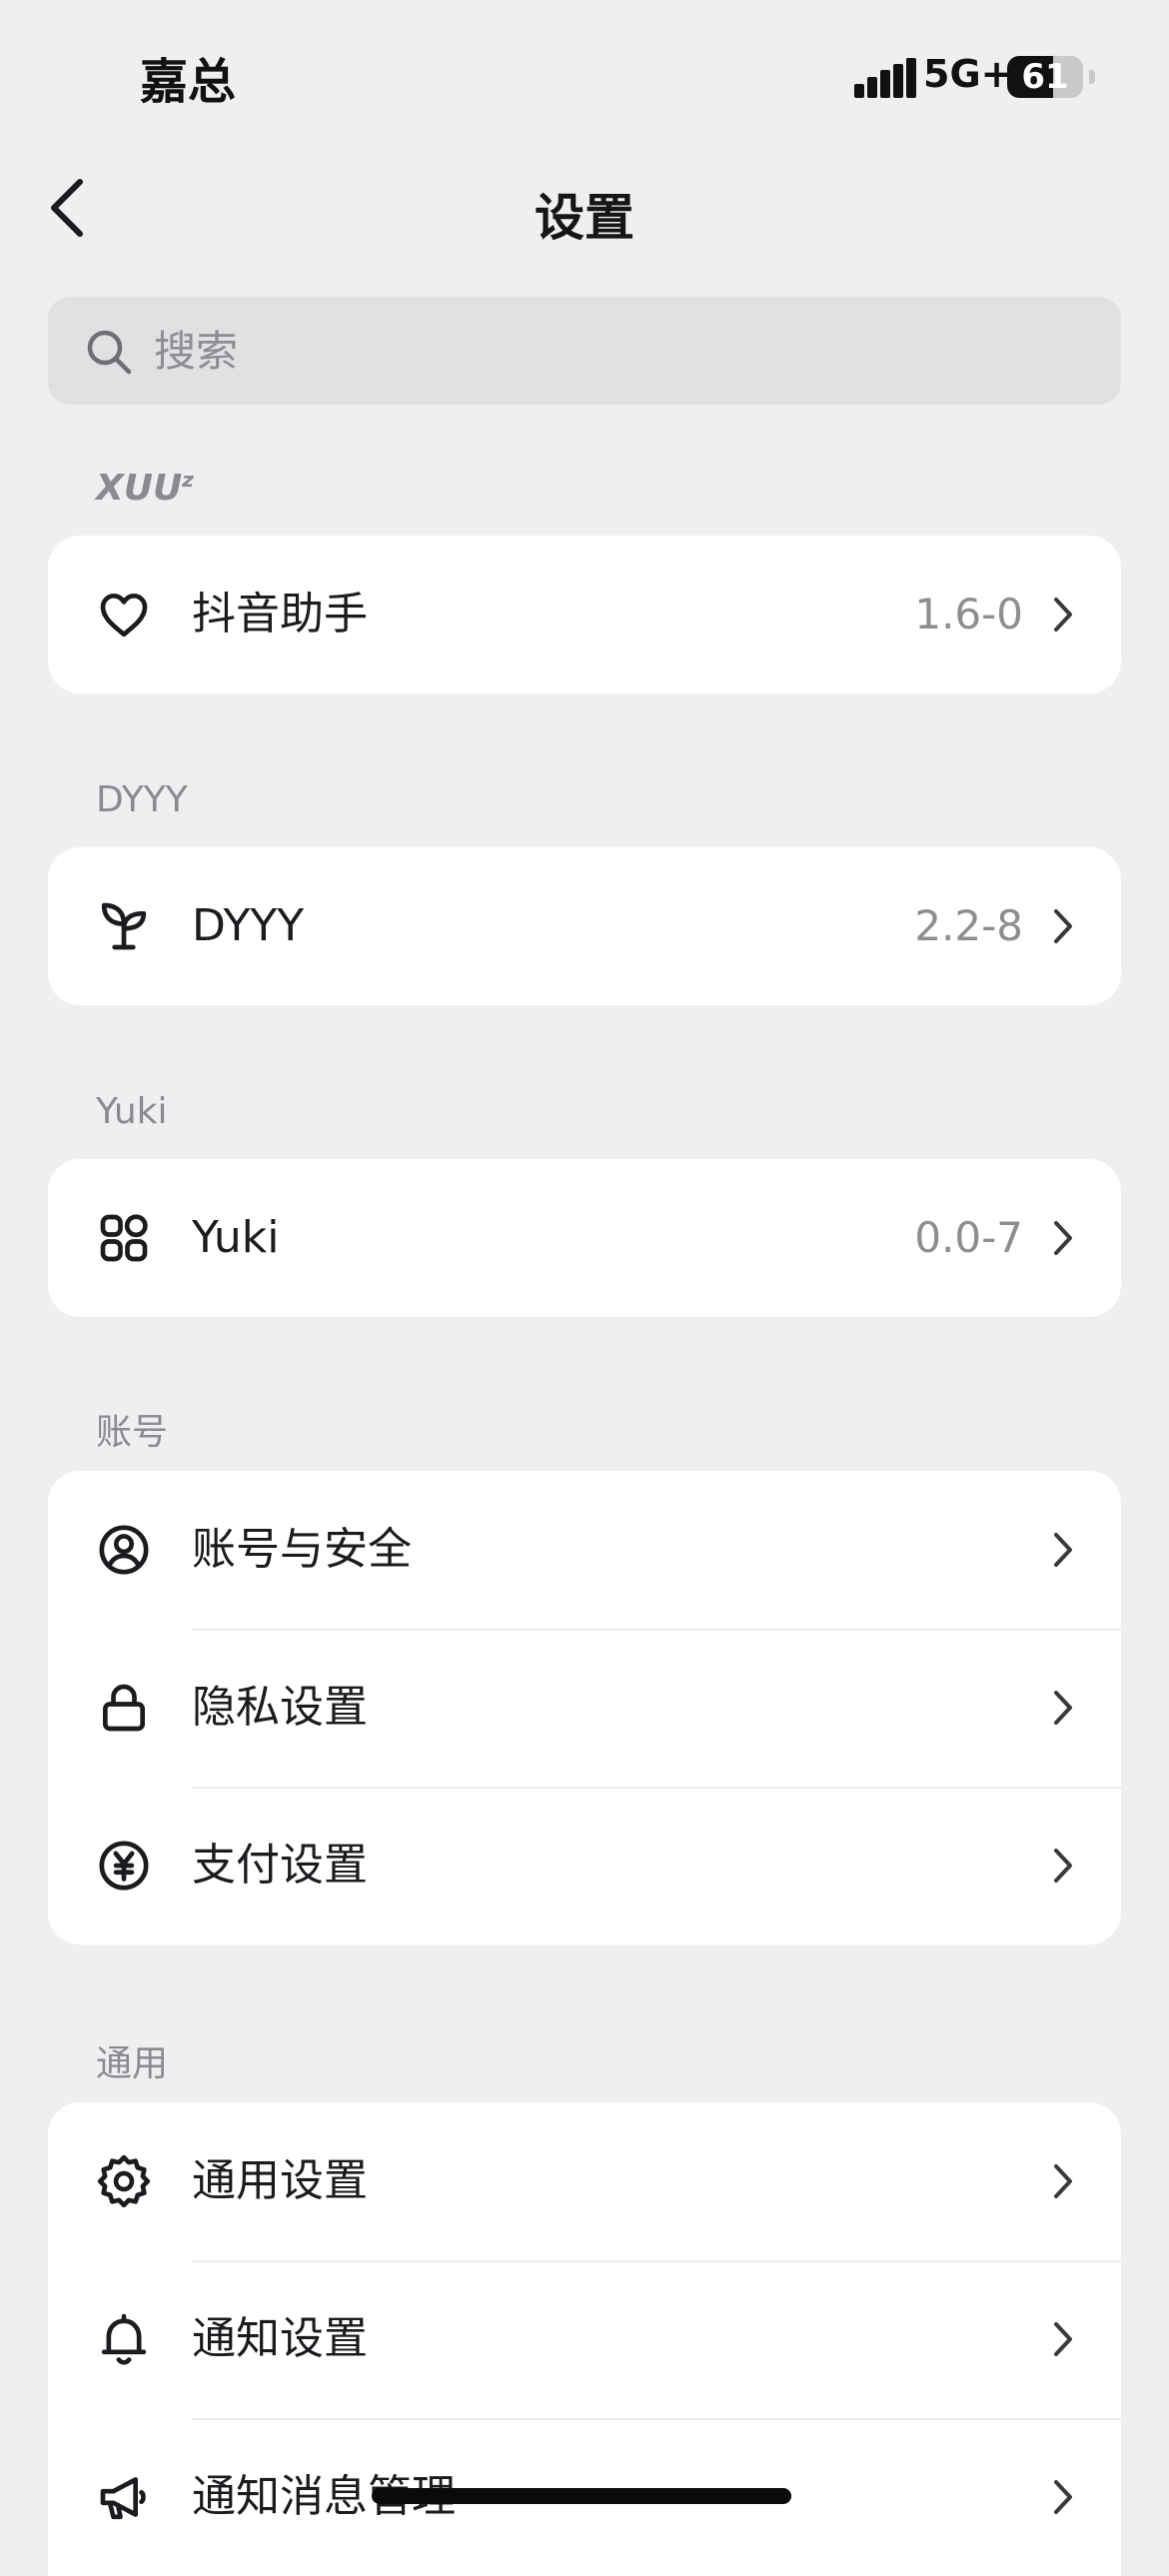 The height and width of the screenshot is (2576, 1169). What do you see at coordinates (189, 82) in the screenshot?
I see `status-carrier: 嘉总` at bounding box center [189, 82].